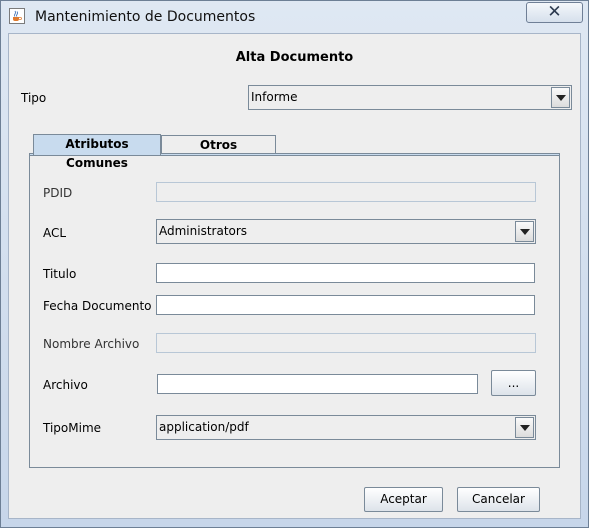 This screenshot has height=528, width=589. I want to click on accept-button: Aceptar, so click(403, 499).